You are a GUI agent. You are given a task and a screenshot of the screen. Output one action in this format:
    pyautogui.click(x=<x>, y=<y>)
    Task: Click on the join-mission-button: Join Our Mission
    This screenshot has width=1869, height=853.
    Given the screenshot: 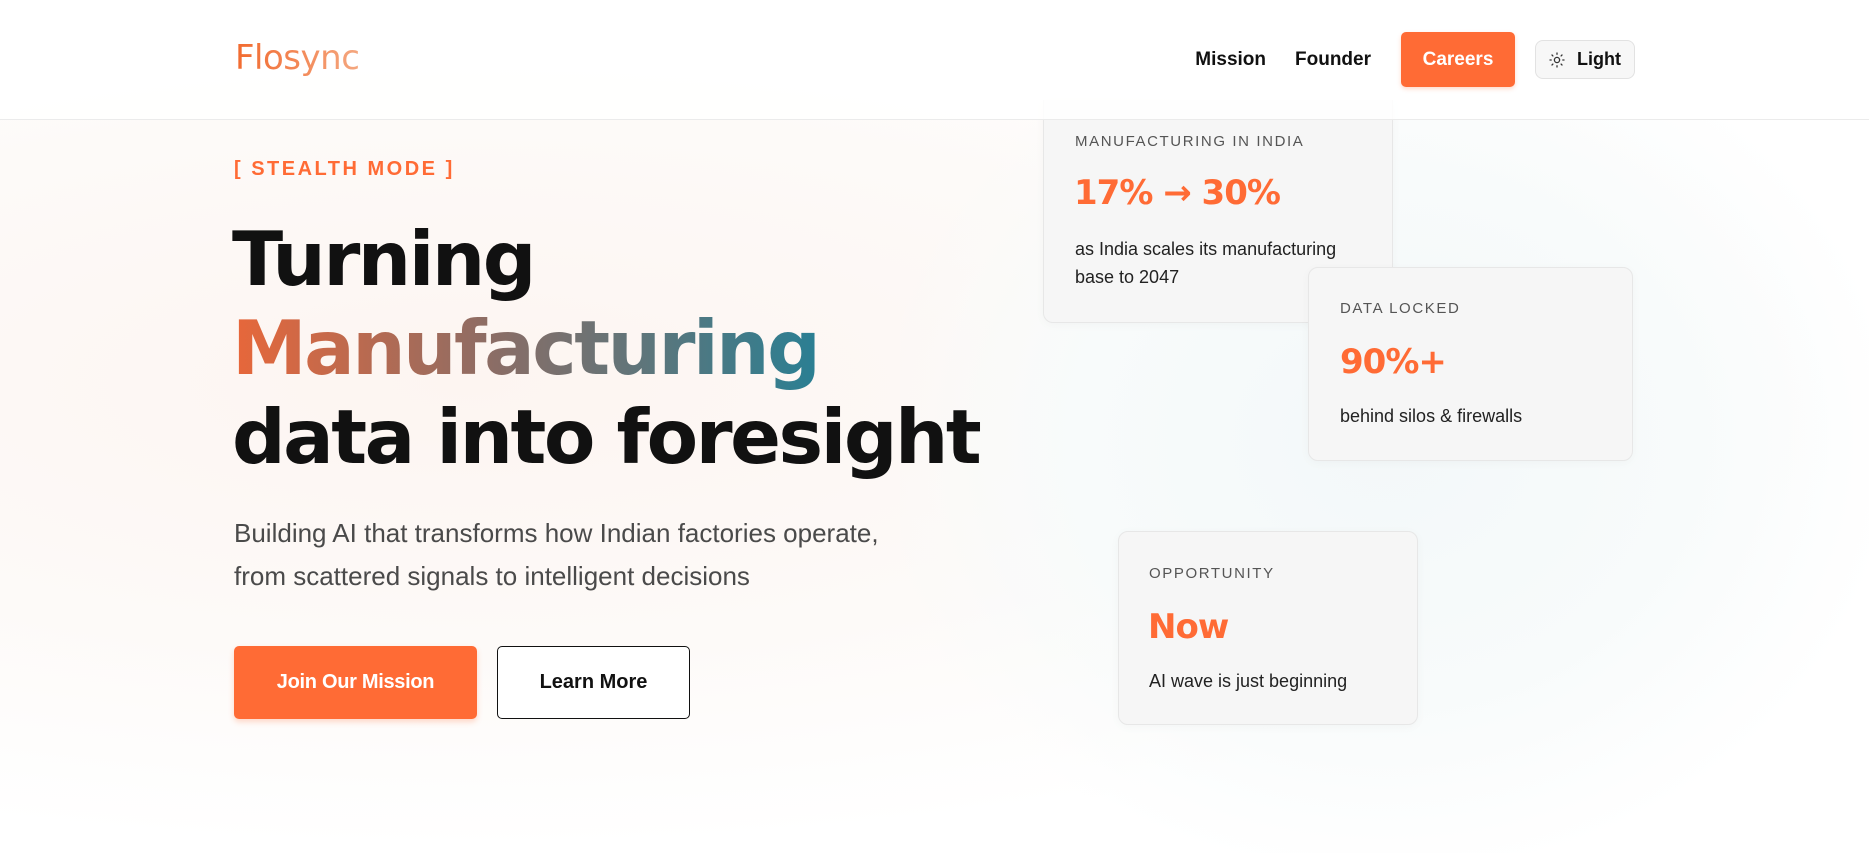 What is the action you would take?
    pyautogui.click(x=355, y=682)
    